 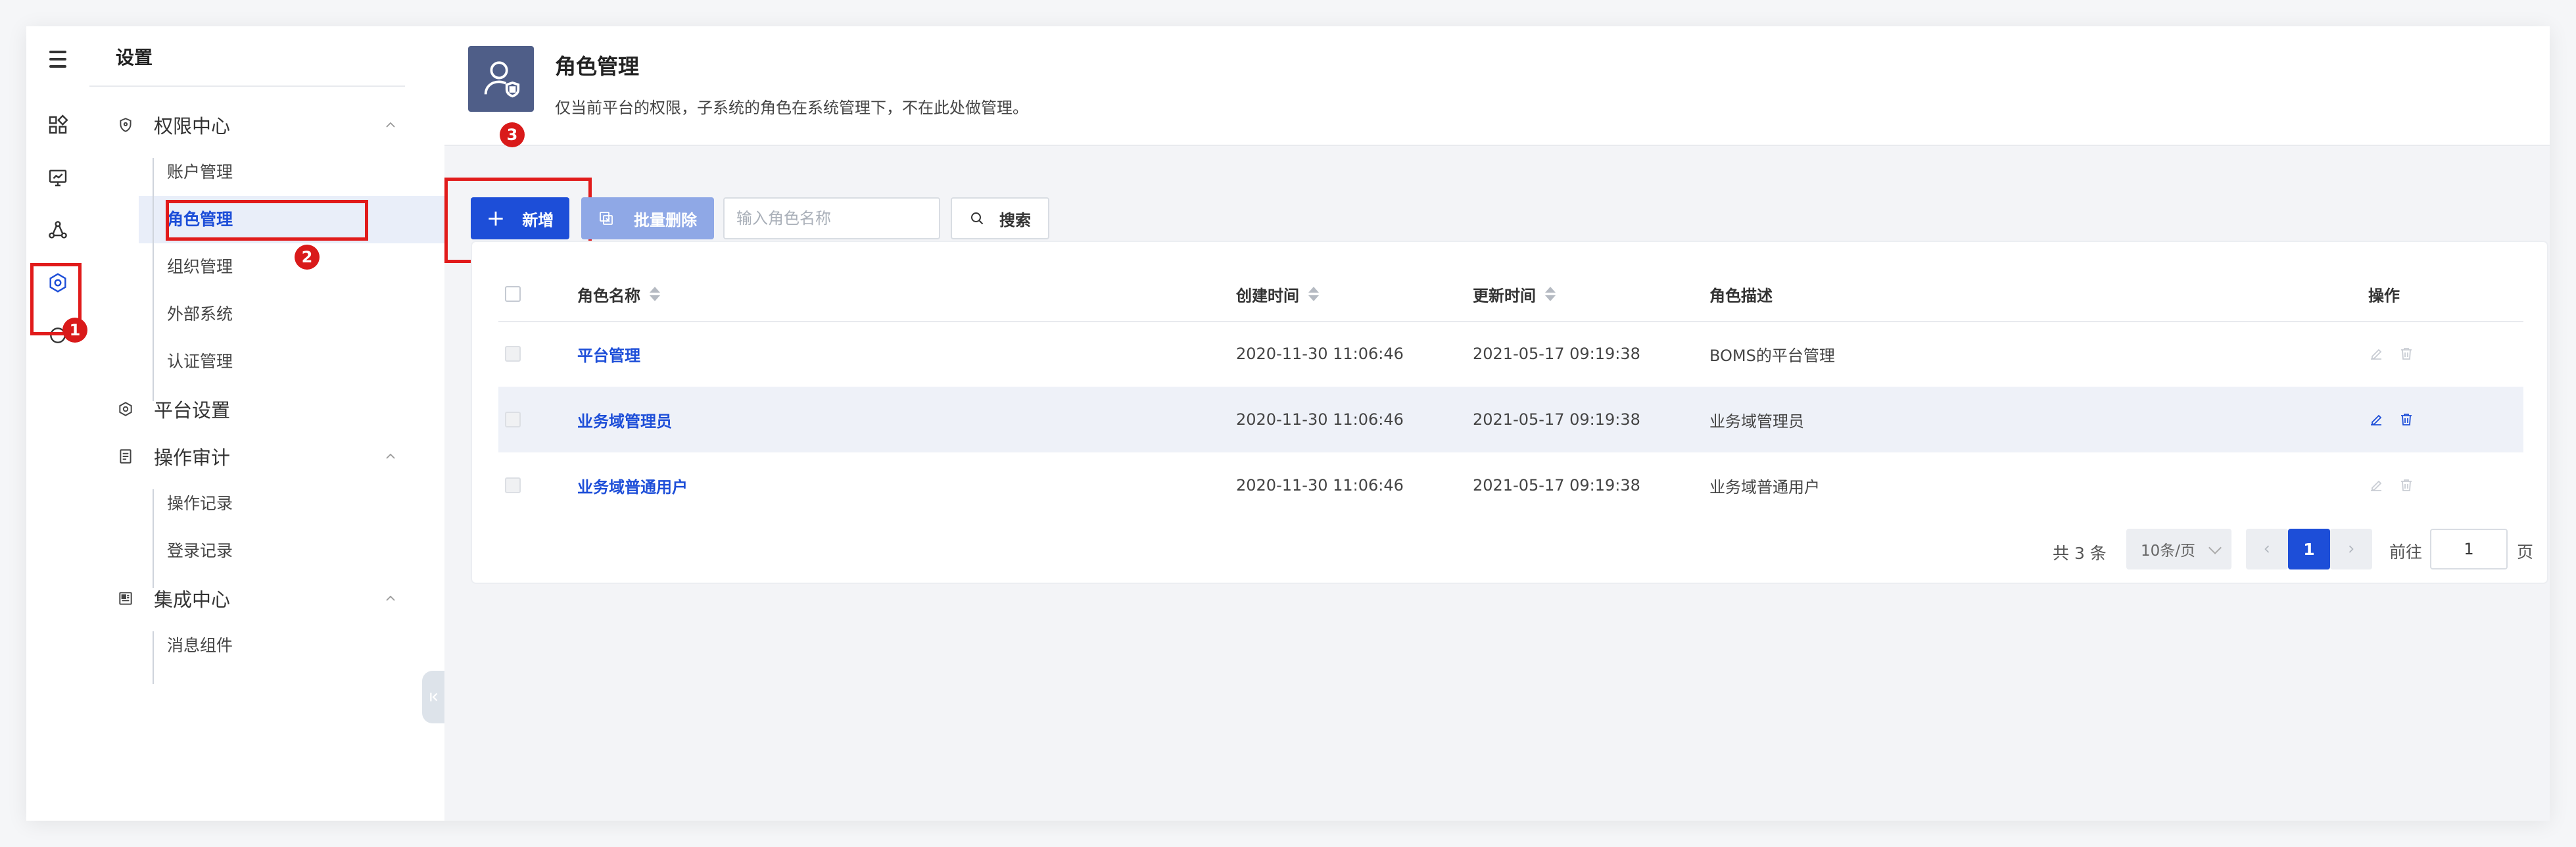 What do you see at coordinates (2526, 552) in the screenshot?
I see `page-suffix-label: 页` at bounding box center [2526, 552].